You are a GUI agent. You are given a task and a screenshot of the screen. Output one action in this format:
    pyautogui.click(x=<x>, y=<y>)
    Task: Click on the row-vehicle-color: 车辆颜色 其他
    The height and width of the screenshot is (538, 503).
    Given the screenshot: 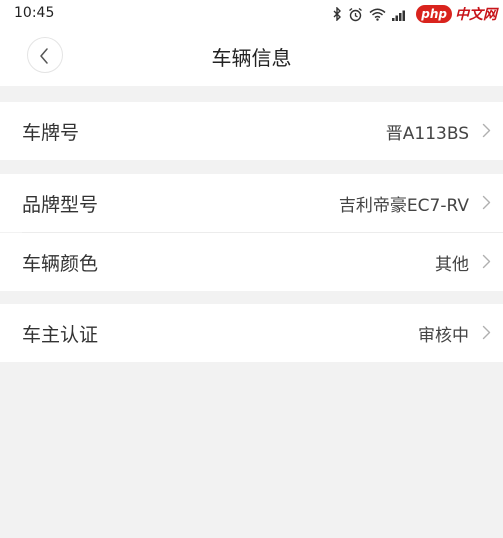 What is the action you would take?
    pyautogui.click(x=251, y=262)
    